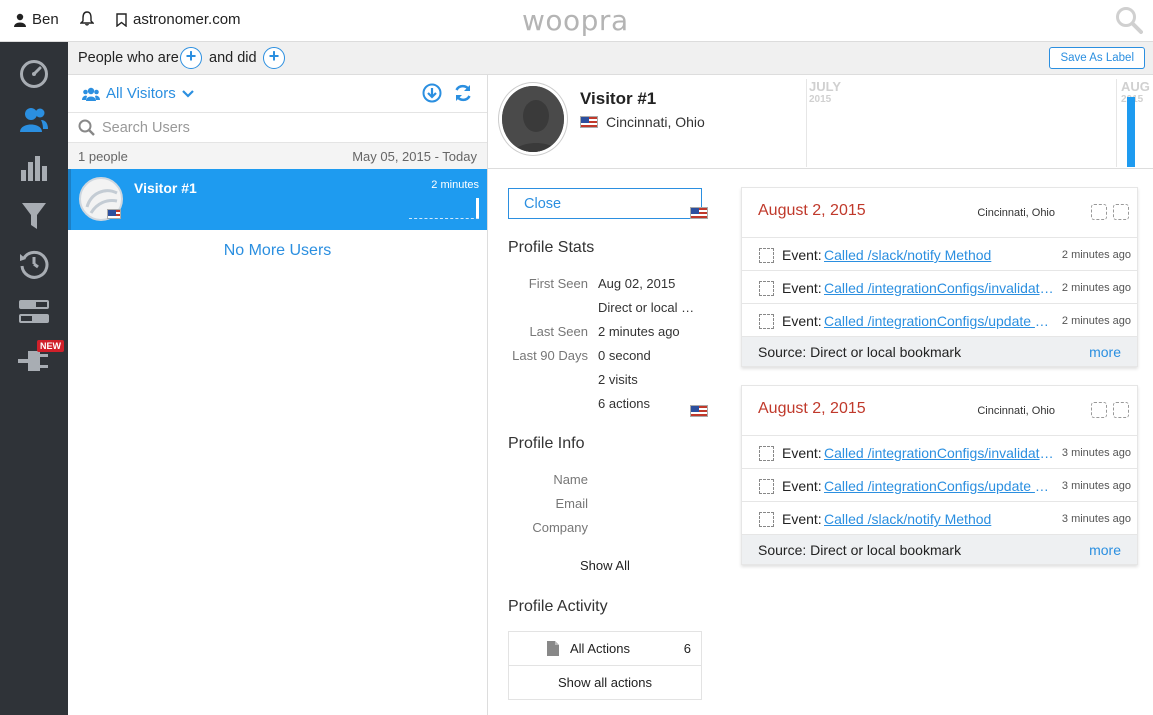  What do you see at coordinates (551, 247) in the screenshot?
I see `profile-stats-title: Profile Stats` at bounding box center [551, 247].